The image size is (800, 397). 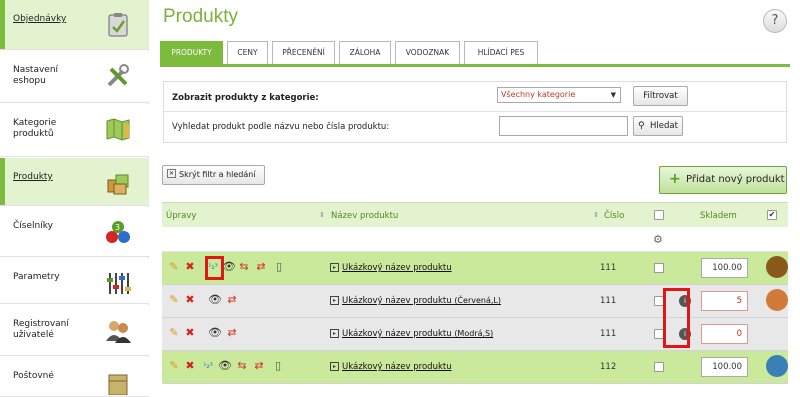 I want to click on tab-products: PRODUKTY, so click(x=191, y=53).